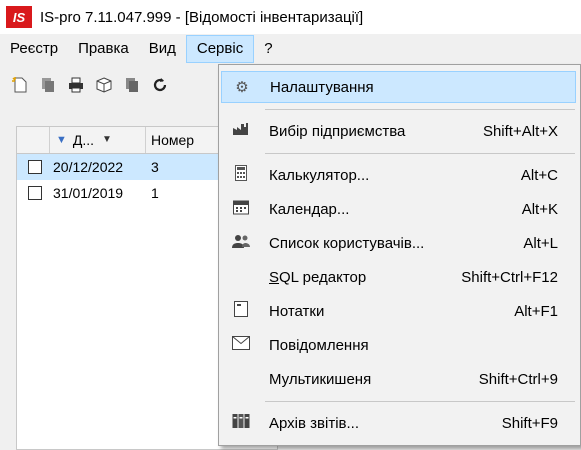 This screenshot has height=450, width=581. I want to click on menu-registry: Реєстр, so click(34, 49).